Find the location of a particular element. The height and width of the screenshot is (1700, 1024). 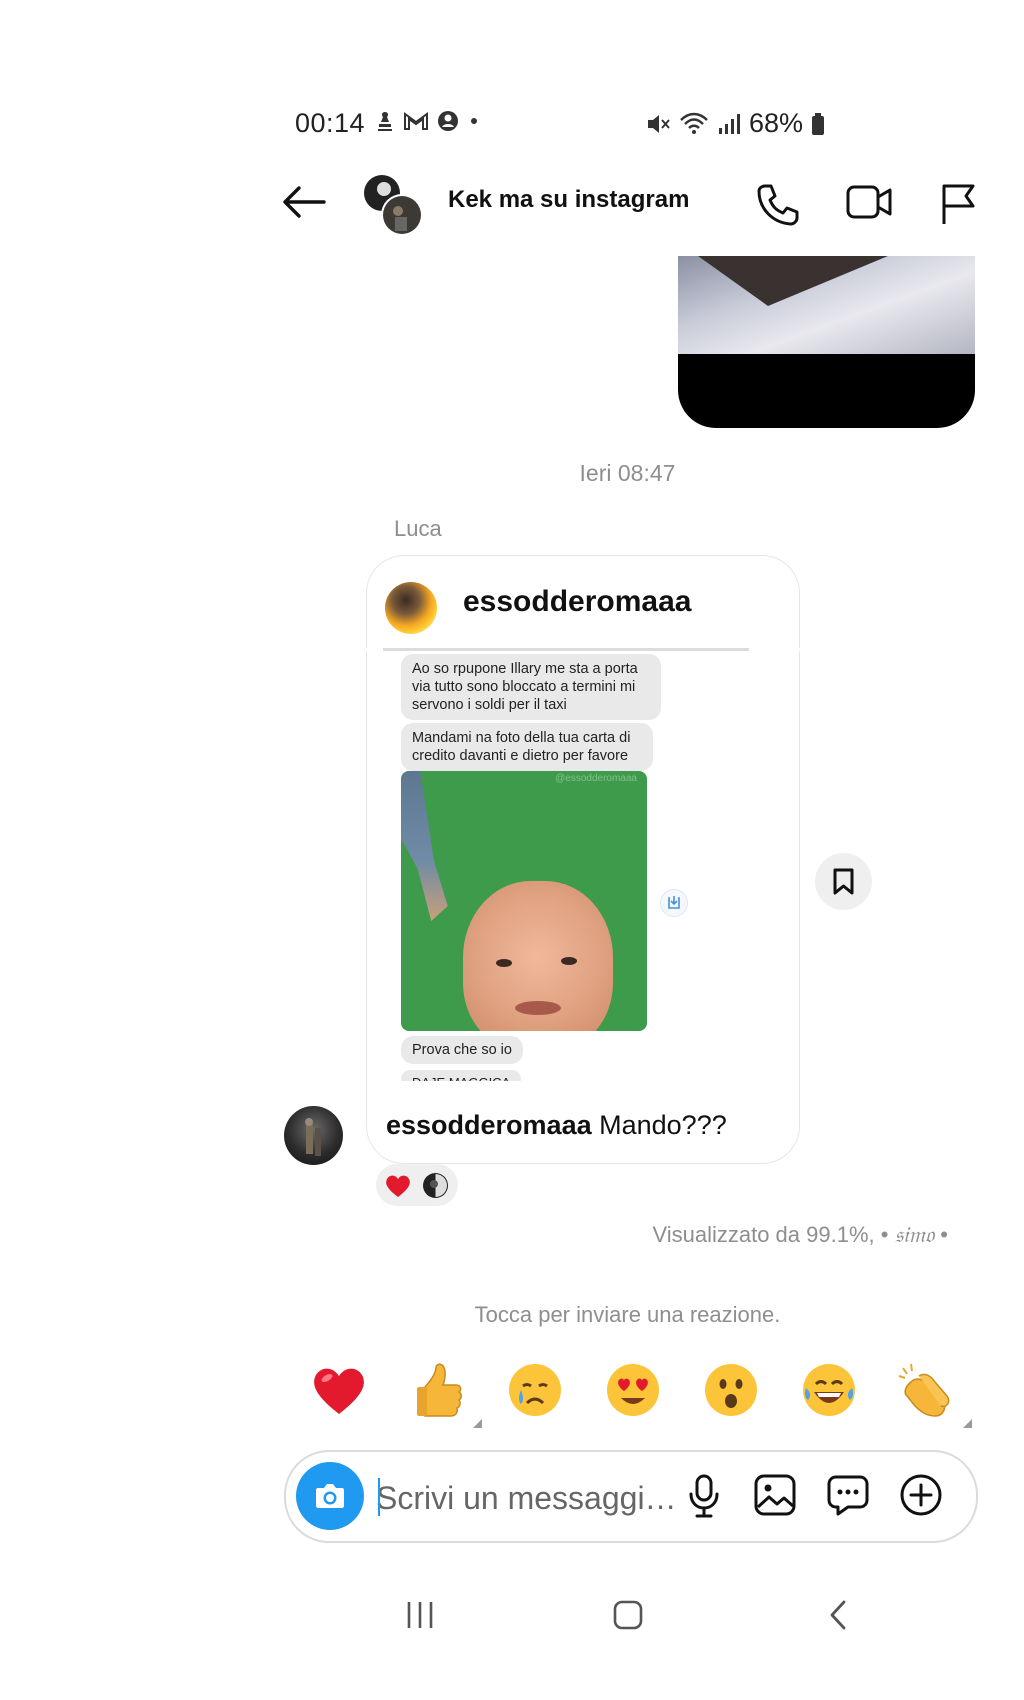

post-author-avatar is located at coordinates (411, 608).